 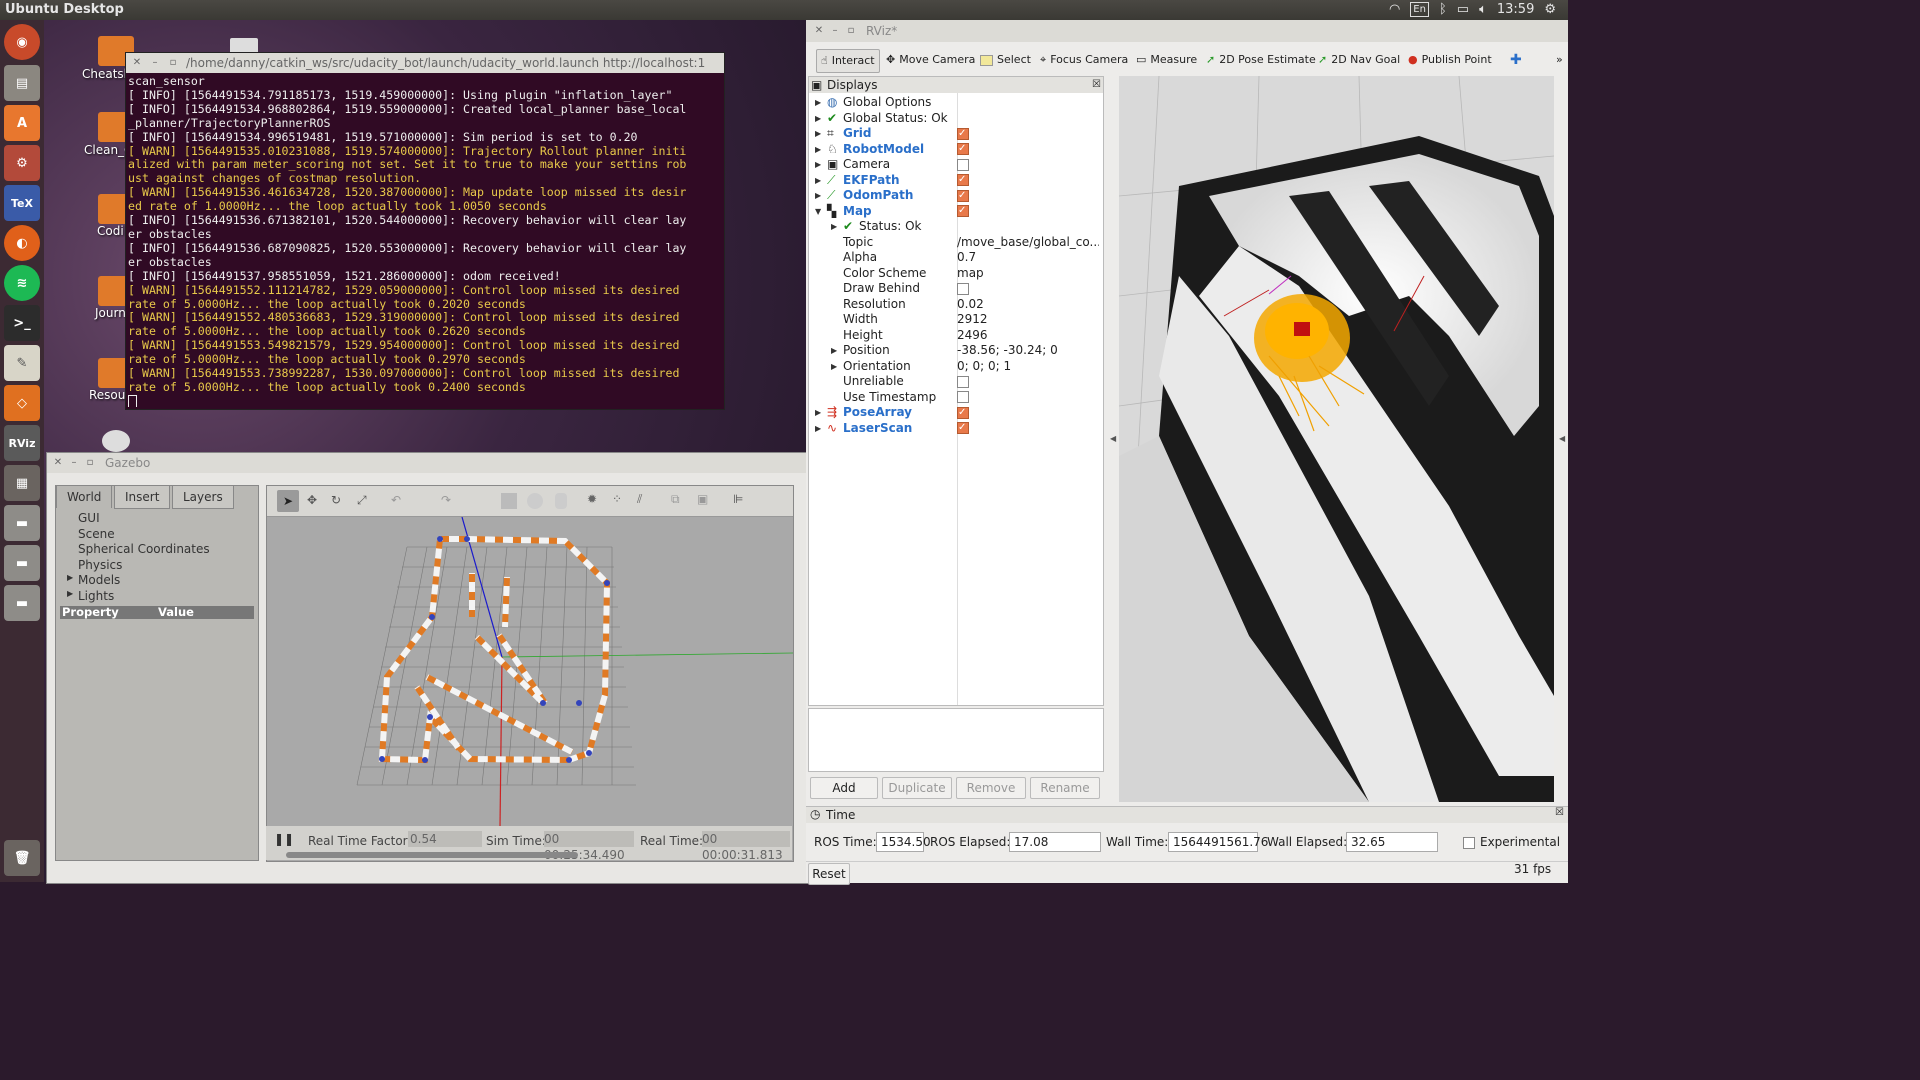 What do you see at coordinates (963, 428) in the screenshot?
I see `laserscan-checkbox` at bounding box center [963, 428].